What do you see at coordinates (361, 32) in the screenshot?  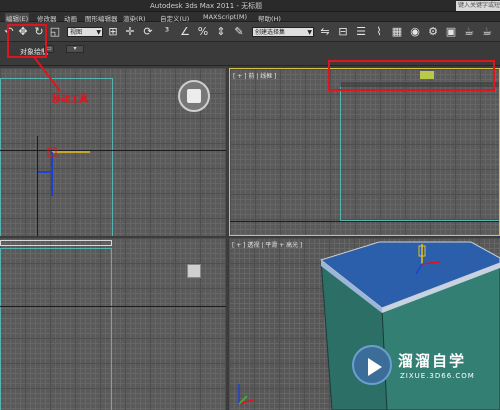 I see `layer-icon: ☰` at bounding box center [361, 32].